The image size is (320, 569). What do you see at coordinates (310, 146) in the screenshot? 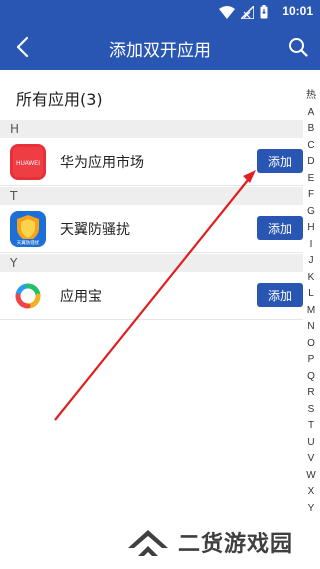
I see `index-letter: C` at bounding box center [310, 146].